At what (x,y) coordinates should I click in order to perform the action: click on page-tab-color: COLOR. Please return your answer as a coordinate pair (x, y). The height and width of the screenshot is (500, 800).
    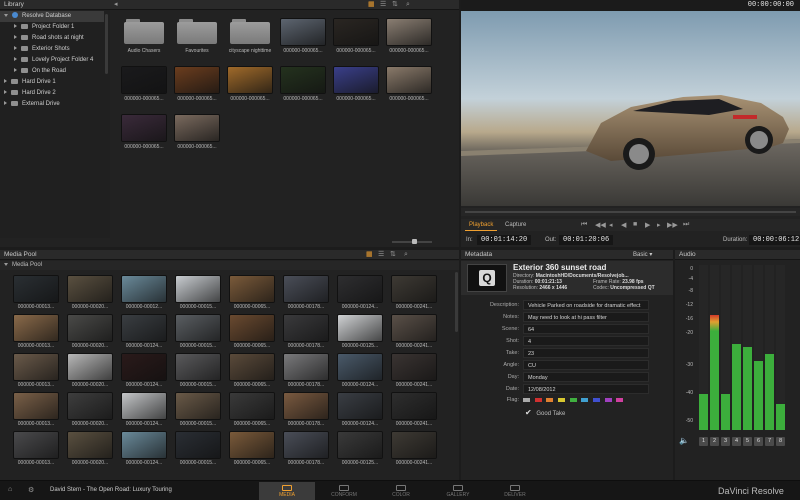
    Looking at the image, I should click on (401, 491).